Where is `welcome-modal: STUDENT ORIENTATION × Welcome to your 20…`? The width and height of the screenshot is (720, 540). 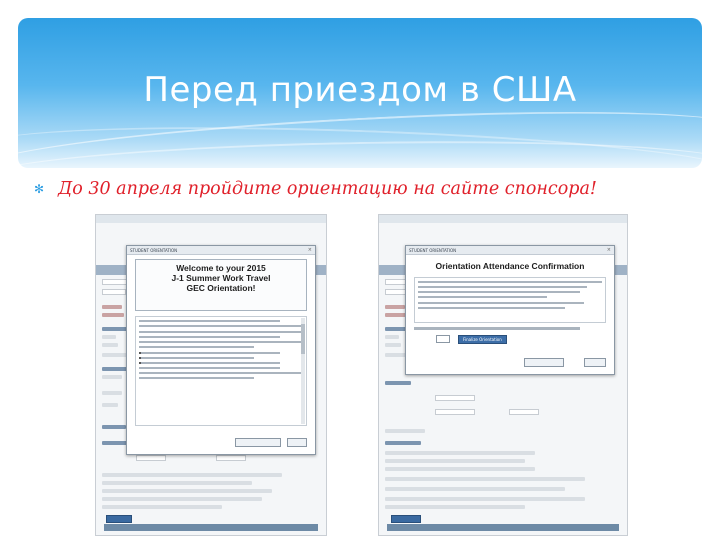
welcome-modal: STUDENT ORIENTATION × Welcome to your 20… is located at coordinates (221, 350).